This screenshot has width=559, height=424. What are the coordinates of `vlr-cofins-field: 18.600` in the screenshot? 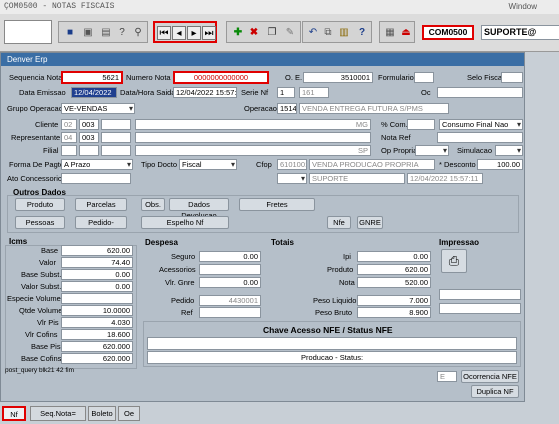 It's located at (97, 334).